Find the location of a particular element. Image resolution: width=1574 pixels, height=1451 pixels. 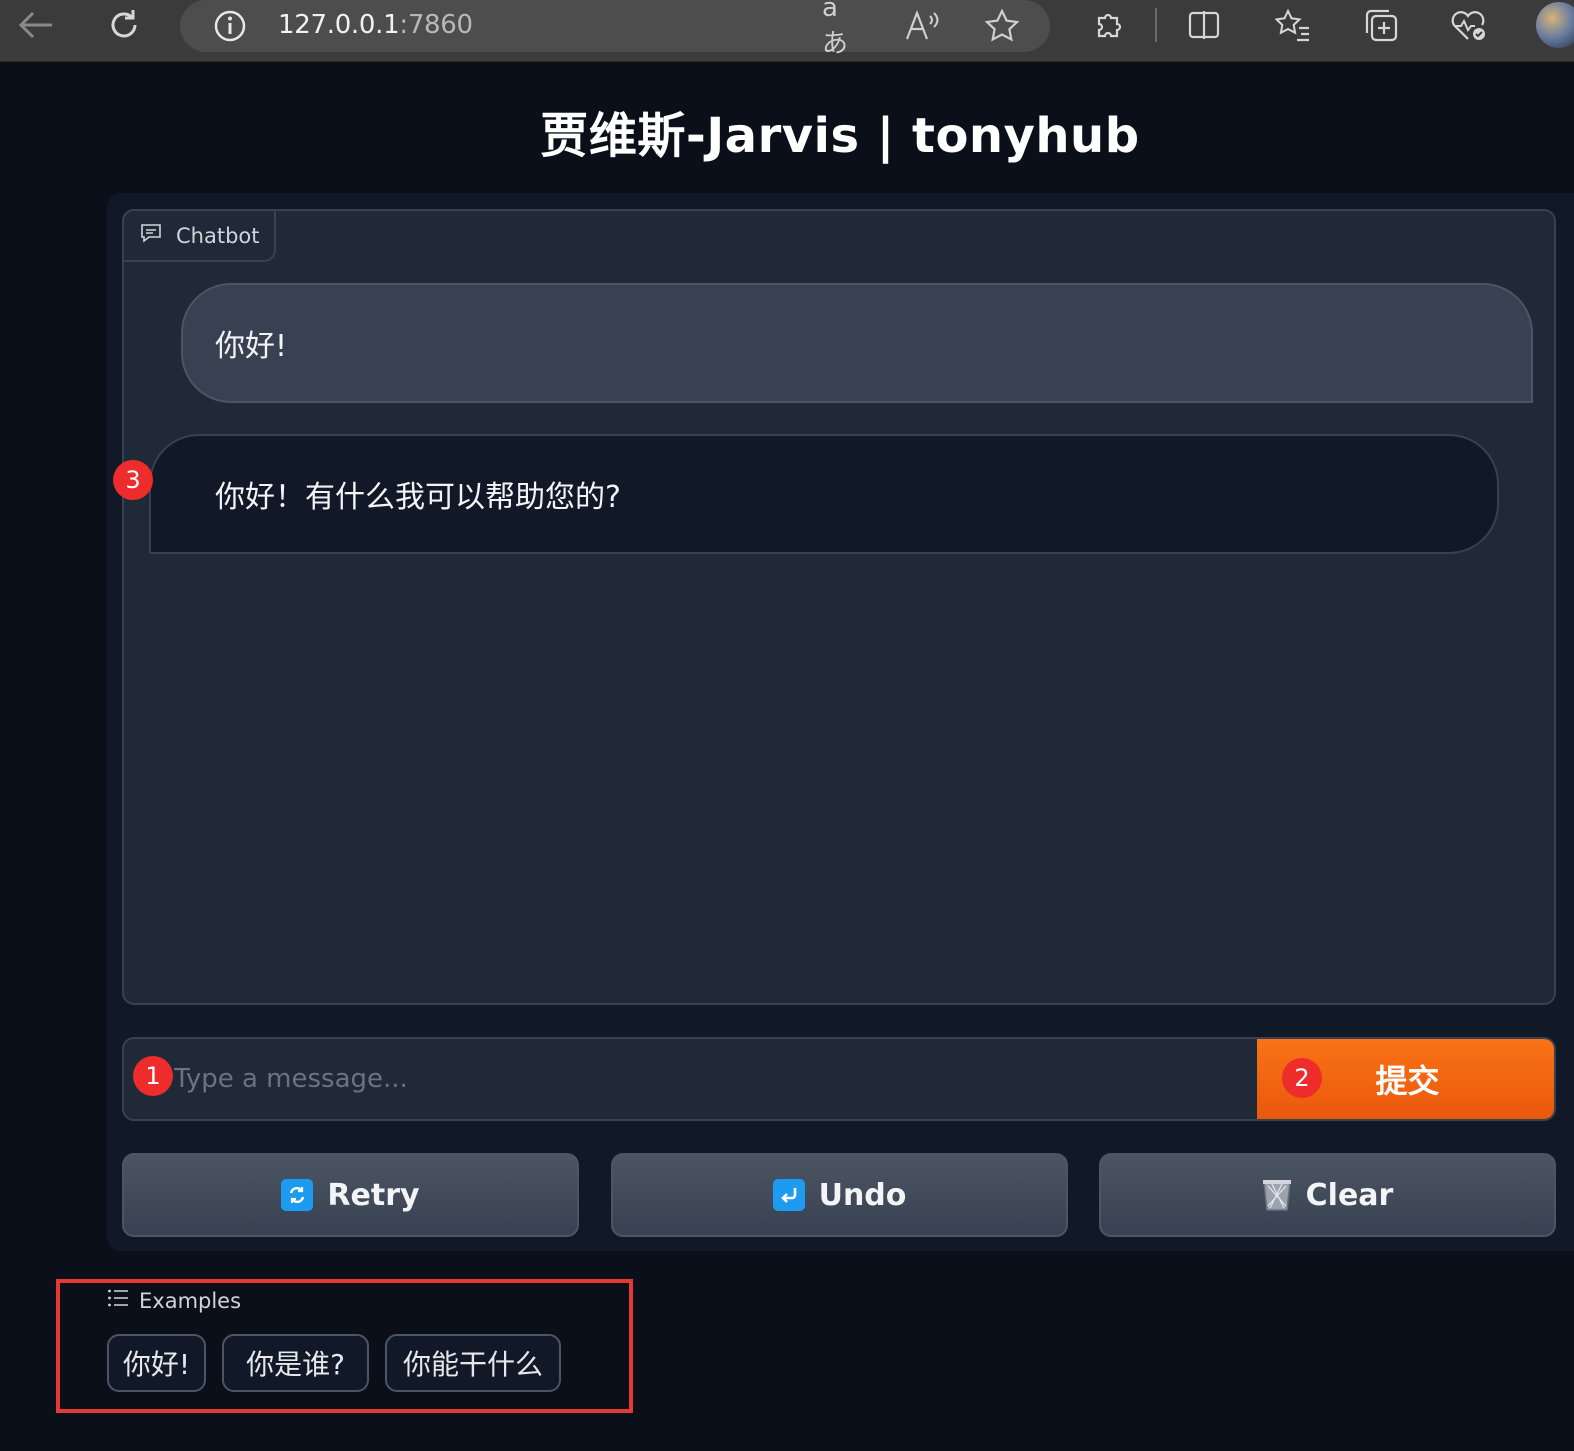

example-chip: 你能干什么 is located at coordinates (473, 1363).